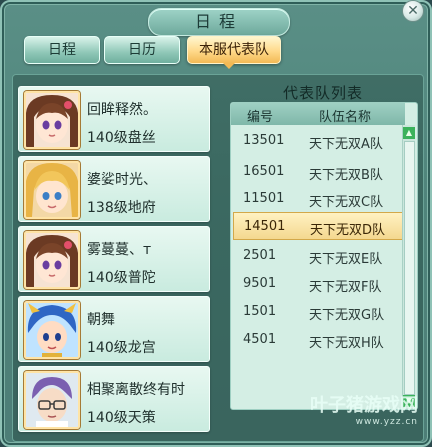 This screenshot has height=447, width=432. I want to click on close-button: ✕, so click(413, 11).